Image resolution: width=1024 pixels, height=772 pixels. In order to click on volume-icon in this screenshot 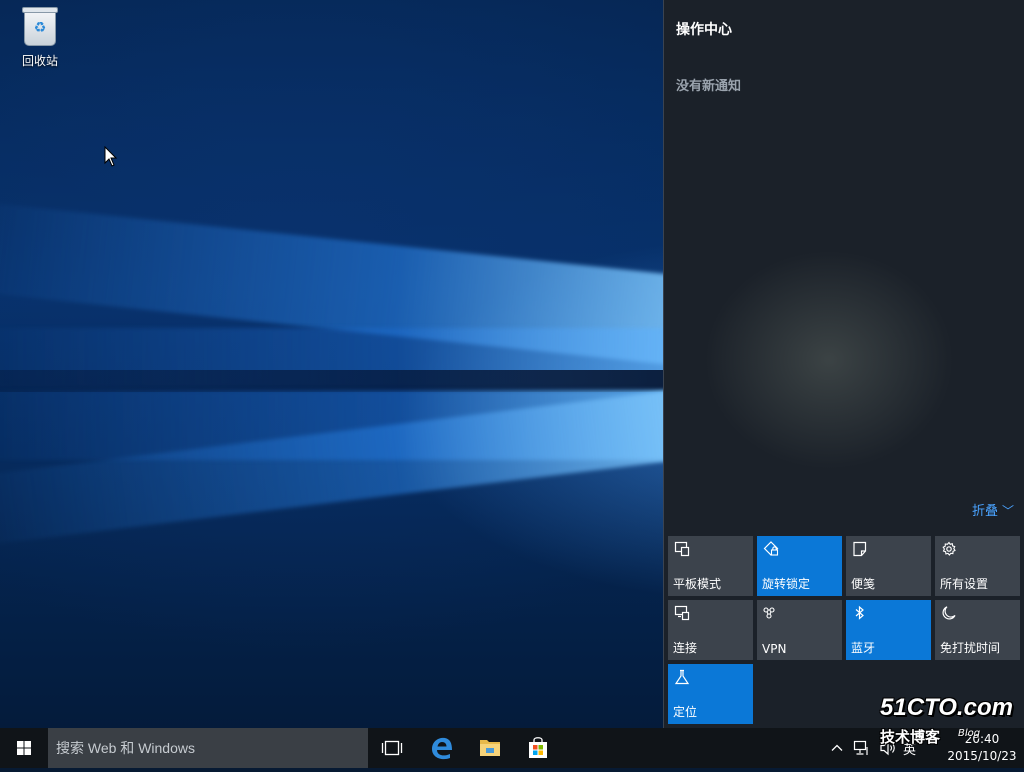, I will do `click(888, 748)`.